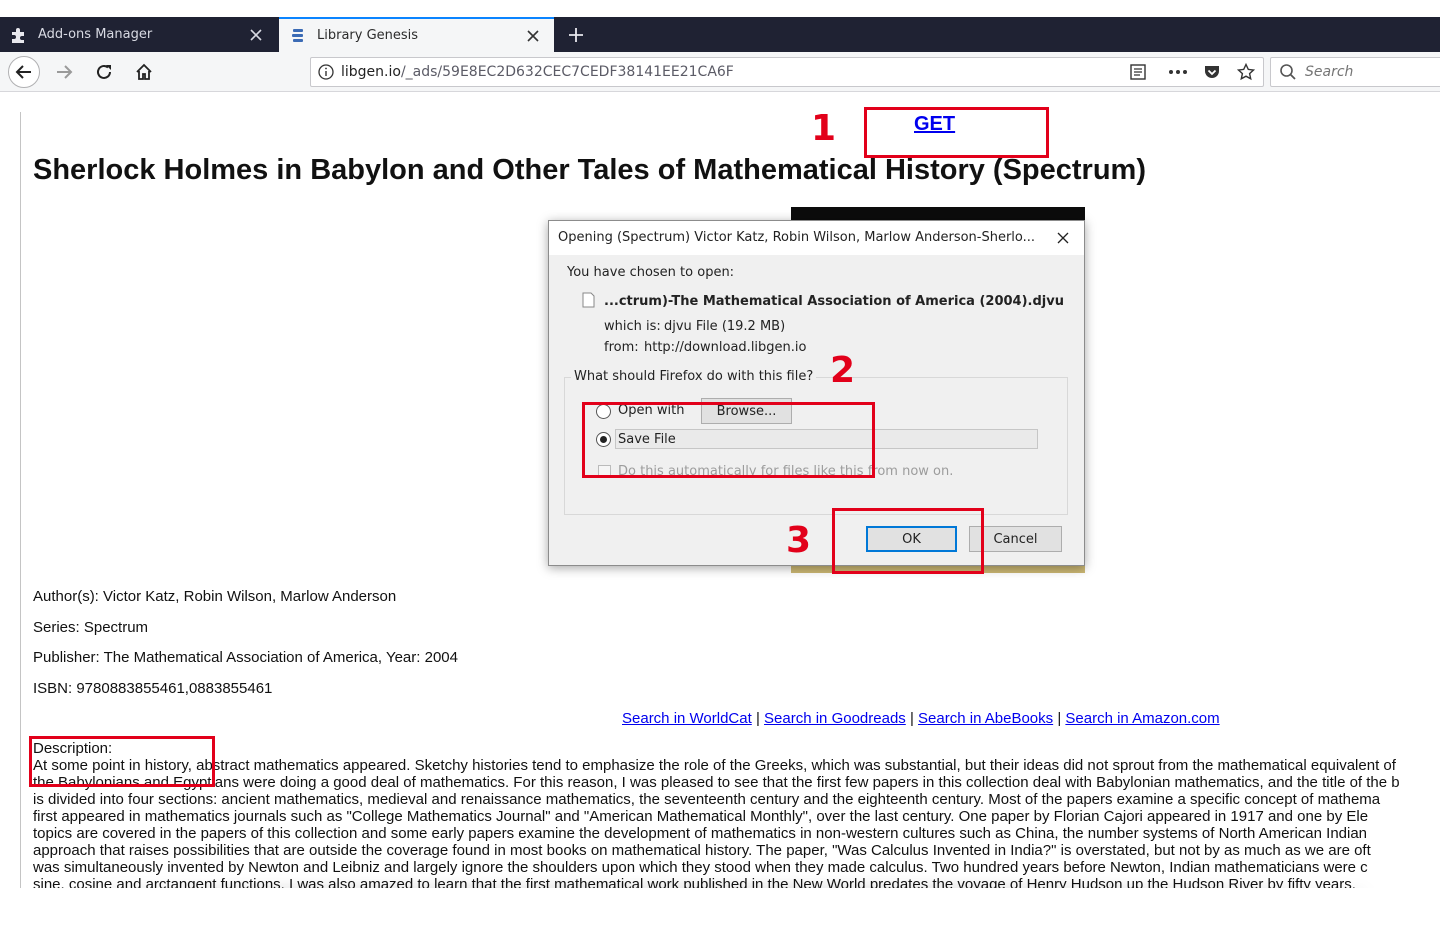  I want to click on plus-icon, so click(576, 34).